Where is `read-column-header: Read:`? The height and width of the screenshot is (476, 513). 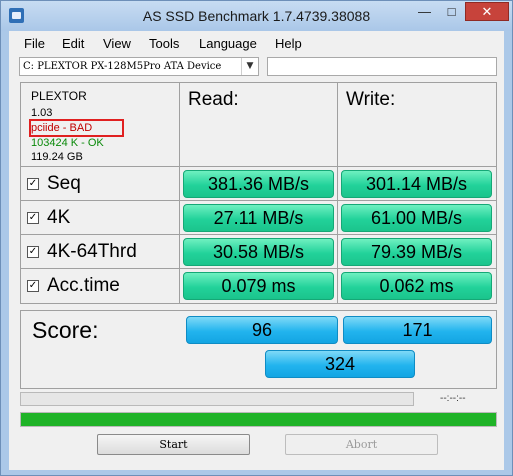
read-column-header: Read: is located at coordinates (213, 99).